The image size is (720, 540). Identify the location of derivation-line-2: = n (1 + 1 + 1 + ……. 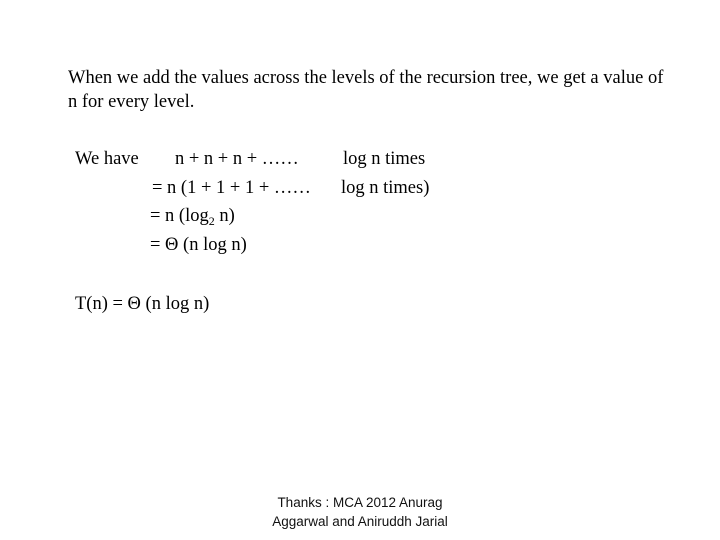
(231, 188).